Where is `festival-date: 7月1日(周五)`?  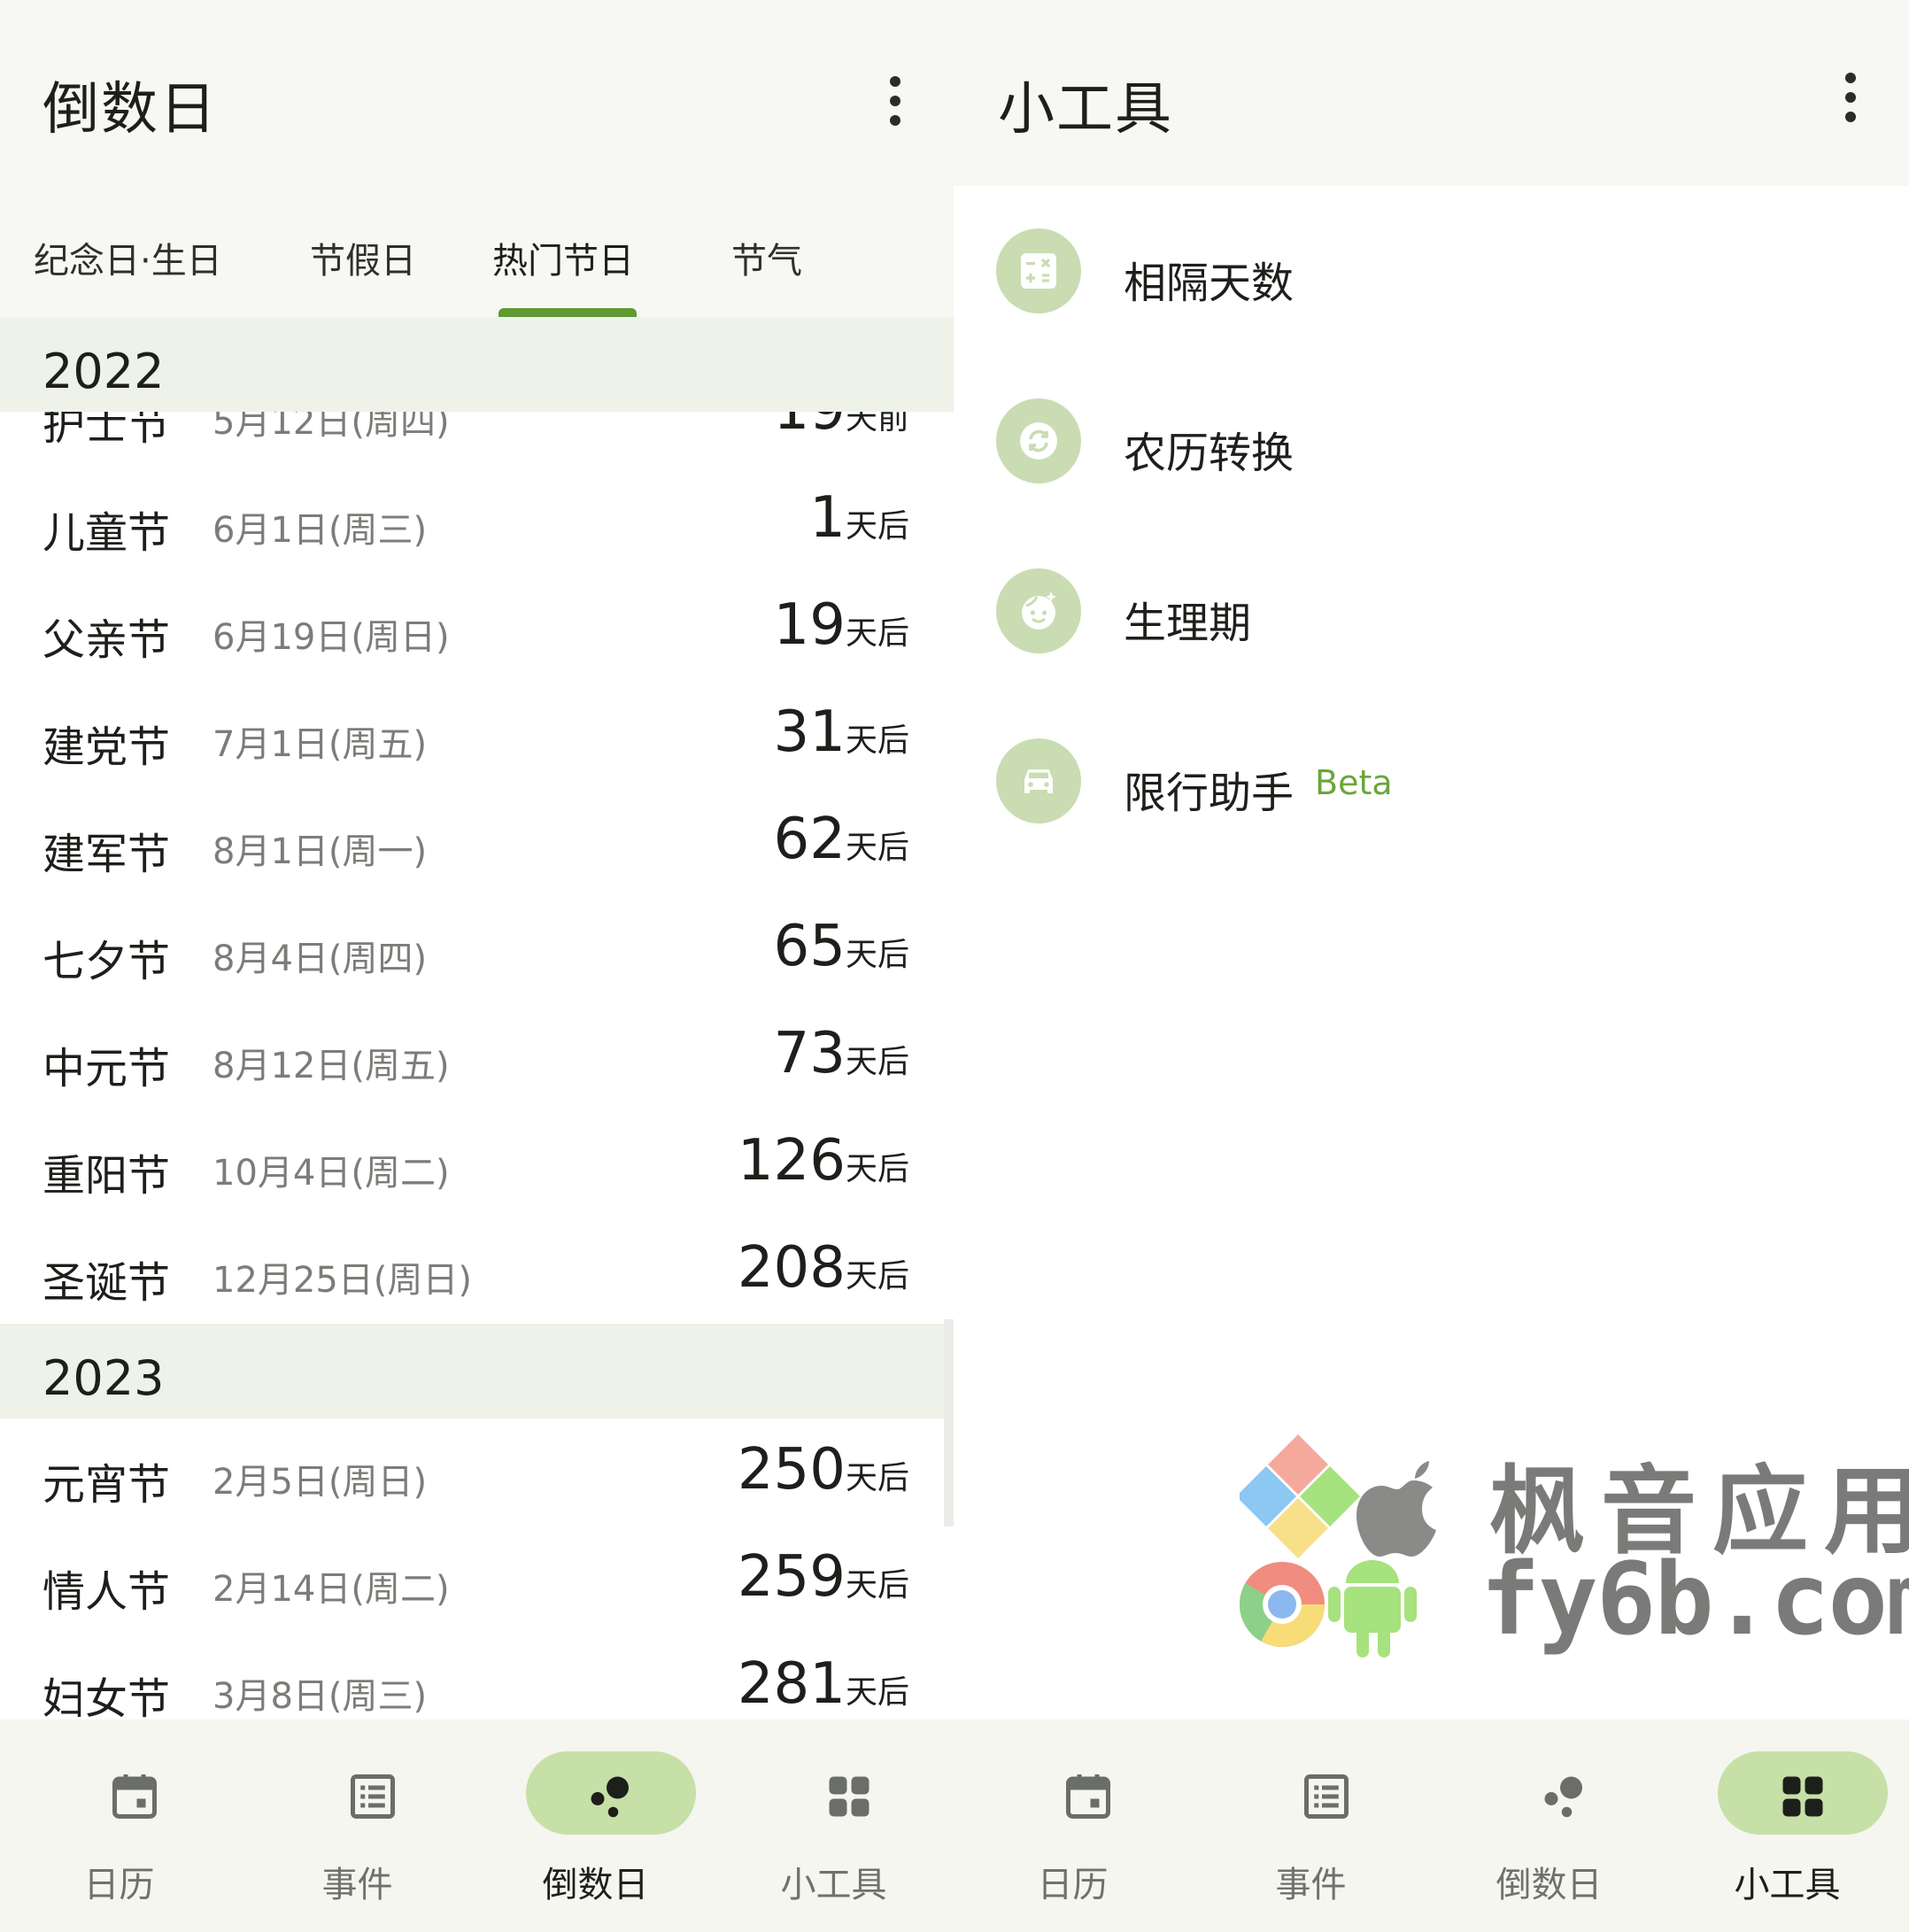 festival-date: 7月1日(周五) is located at coordinates (320, 744).